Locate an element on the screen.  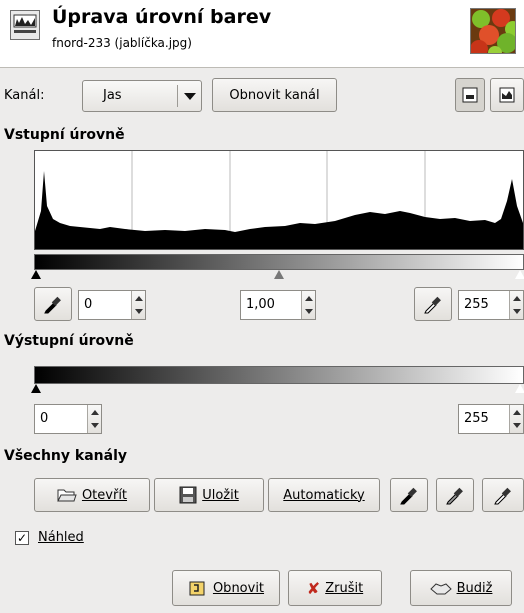
reset-channel-button: Obnovit kanál is located at coordinates (274, 95).